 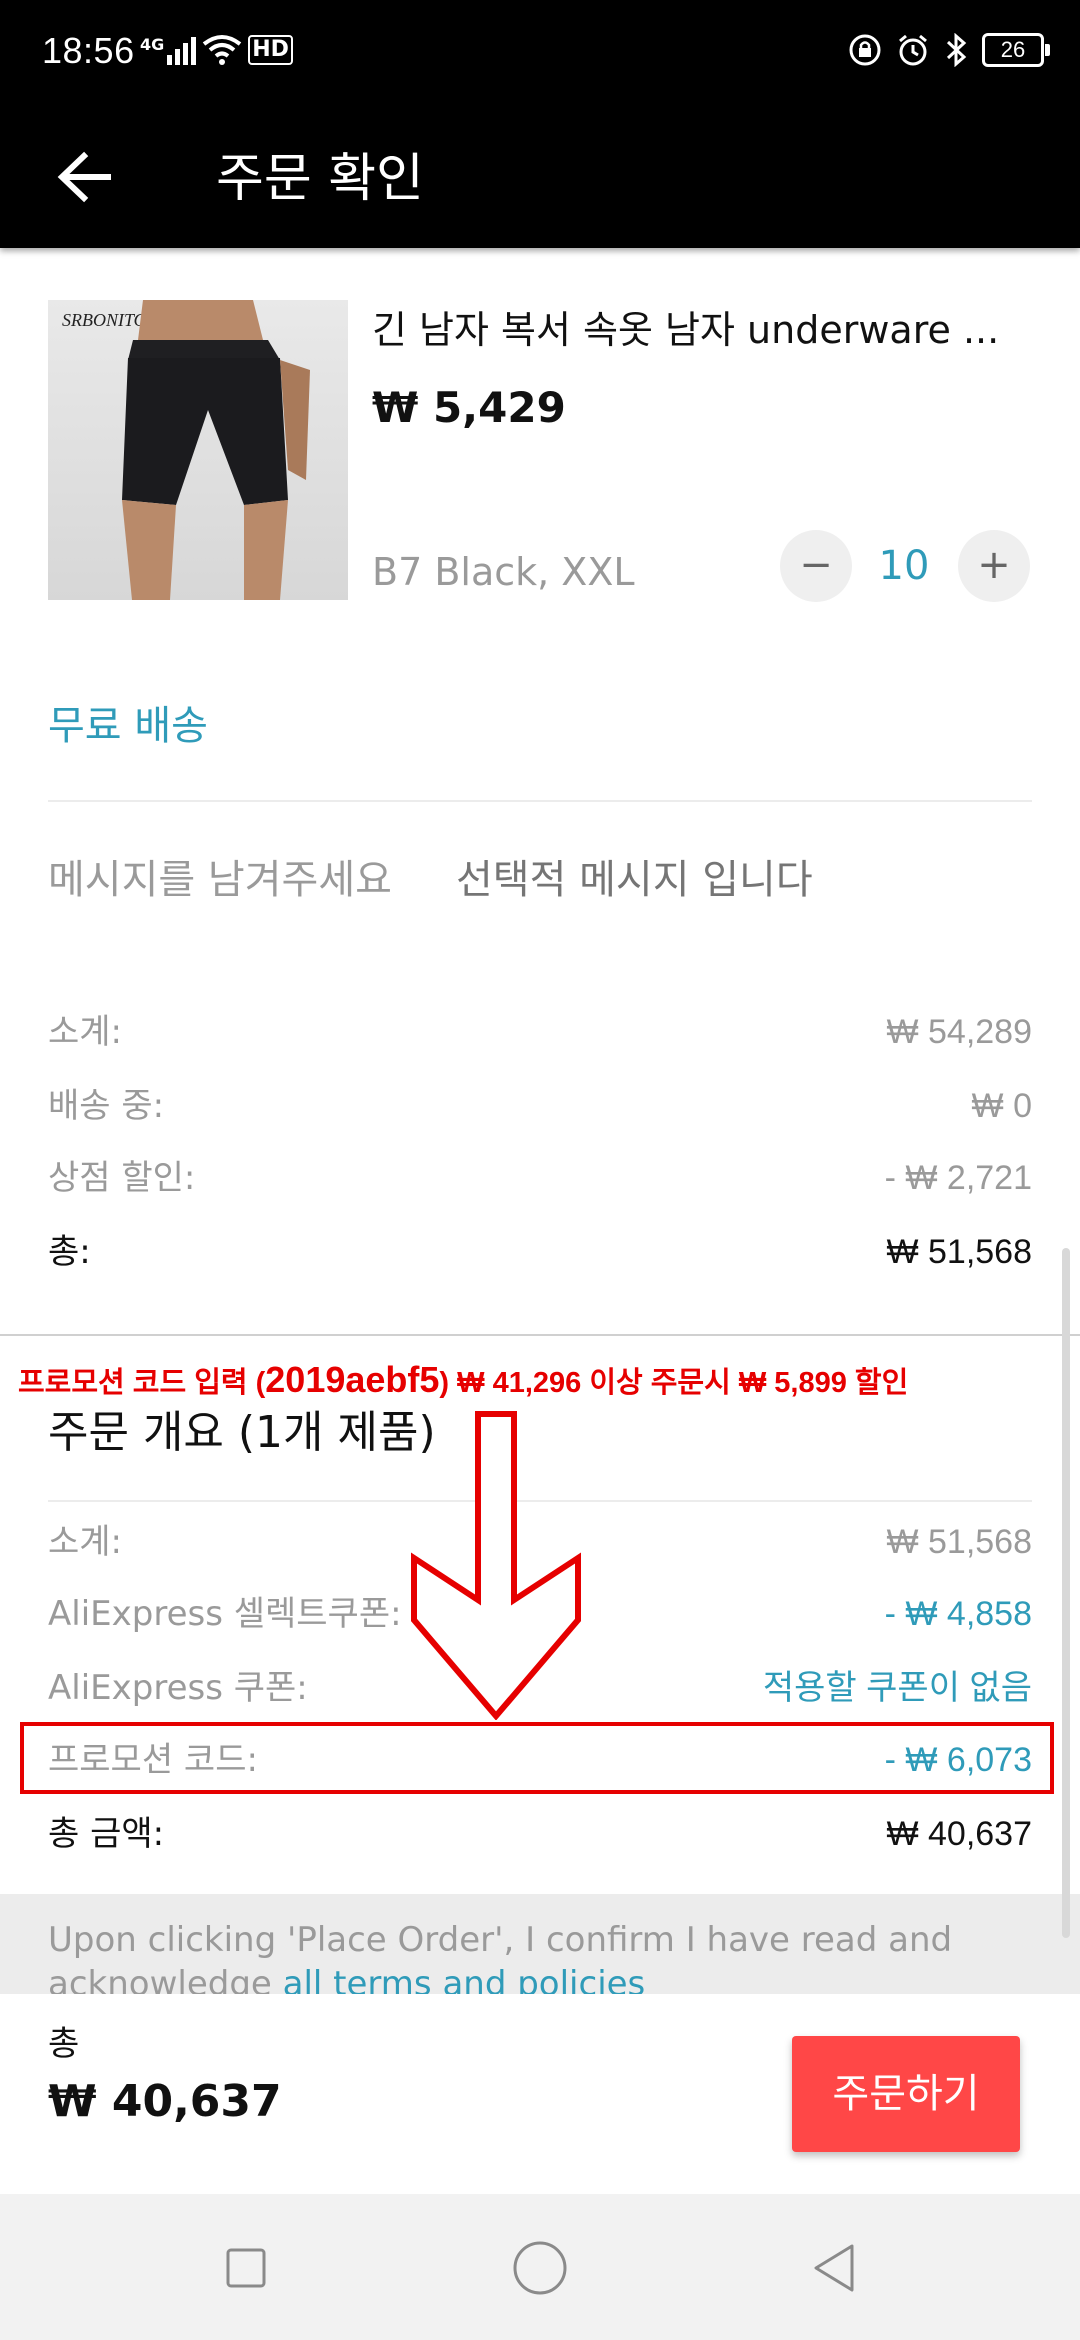 What do you see at coordinates (904, 566) in the screenshot?
I see `quantity-value: 10` at bounding box center [904, 566].